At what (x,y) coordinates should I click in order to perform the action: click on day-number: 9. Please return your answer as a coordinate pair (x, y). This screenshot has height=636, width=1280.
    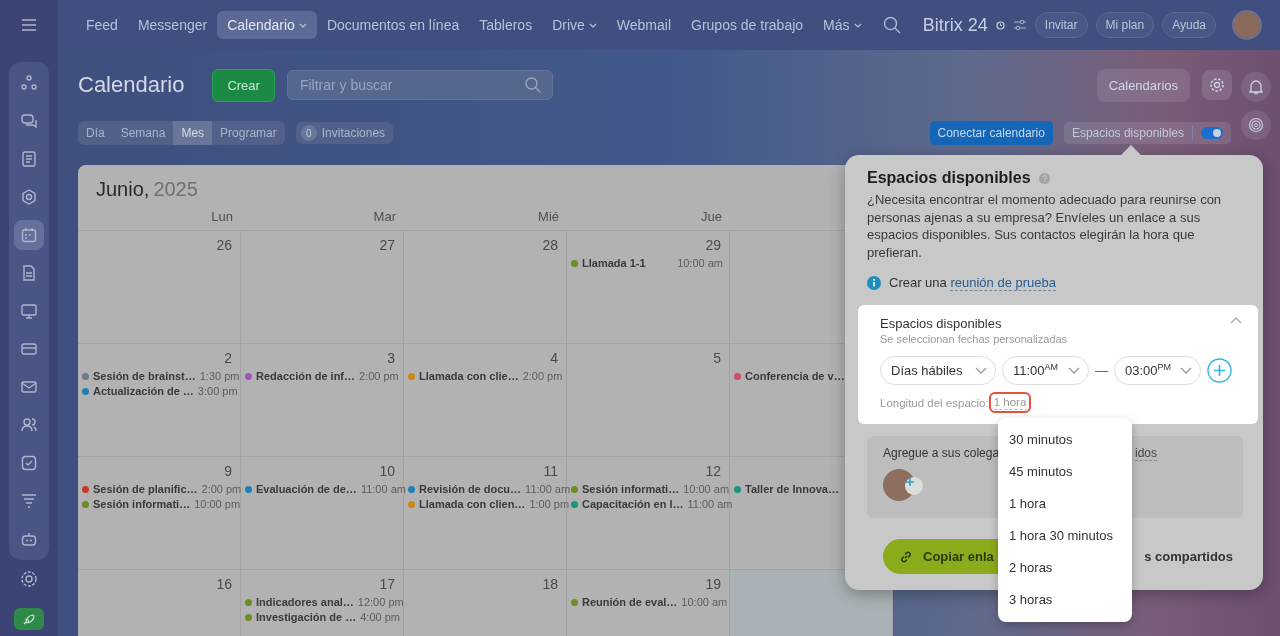
    Looking at the image, I should click on (228, 471).